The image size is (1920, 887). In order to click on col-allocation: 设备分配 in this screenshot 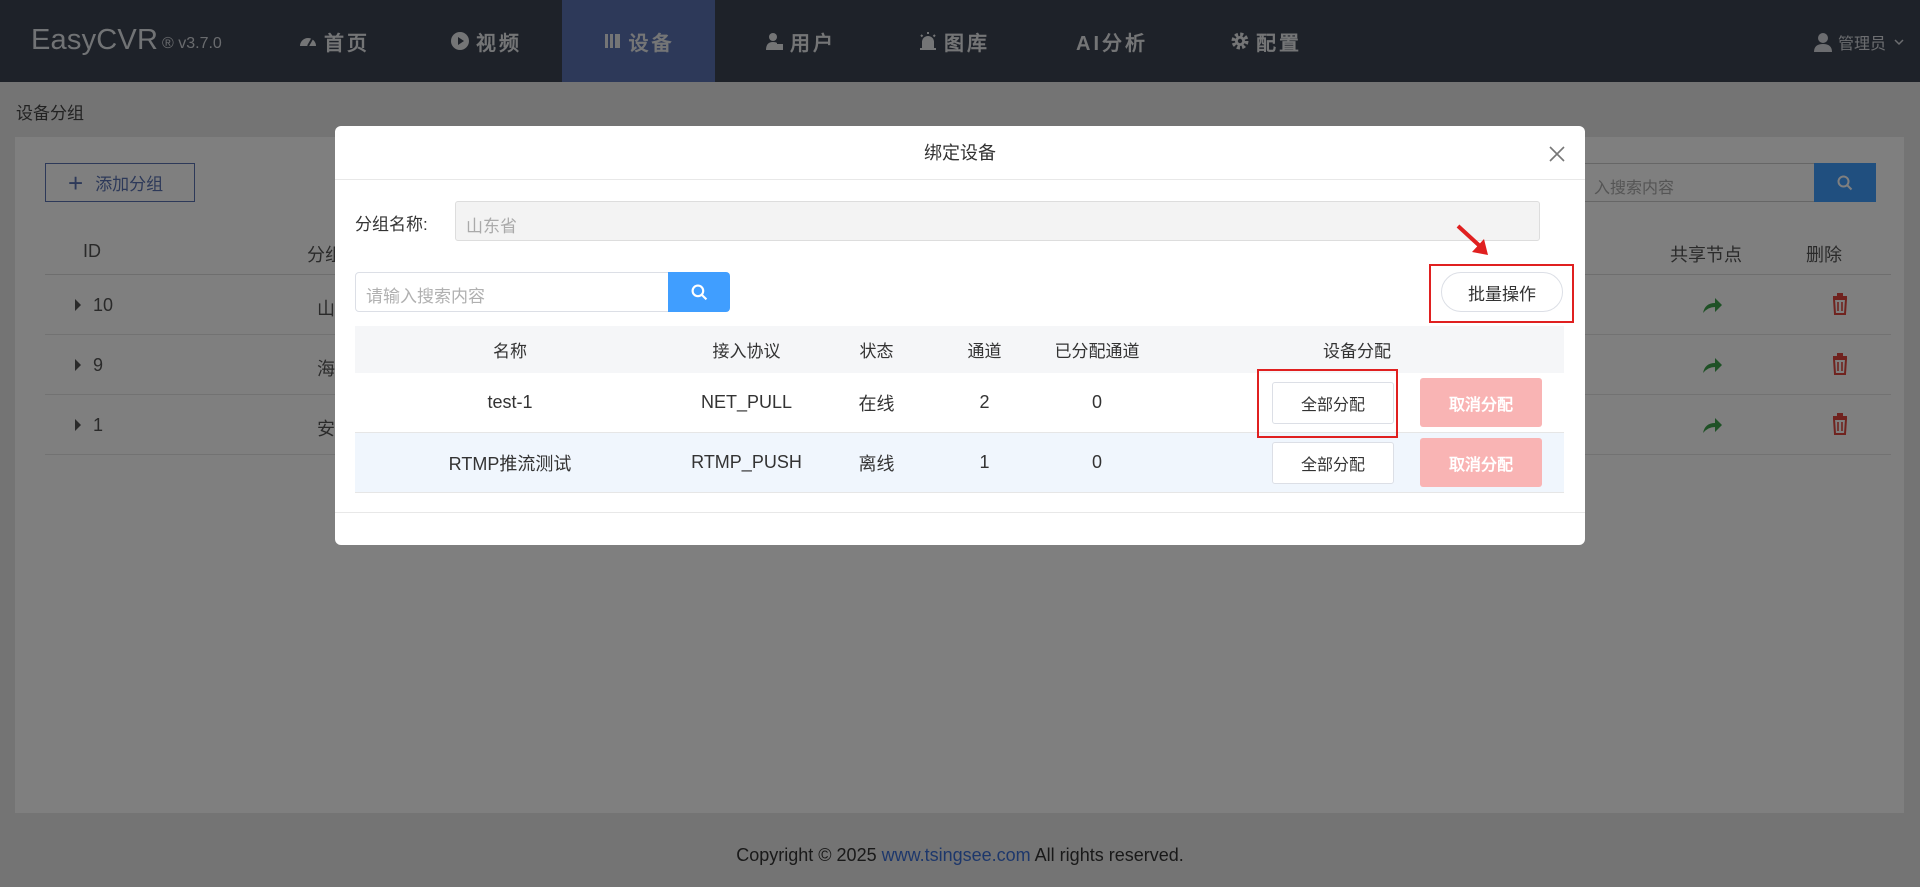, I will do `click(1357, 351)`.